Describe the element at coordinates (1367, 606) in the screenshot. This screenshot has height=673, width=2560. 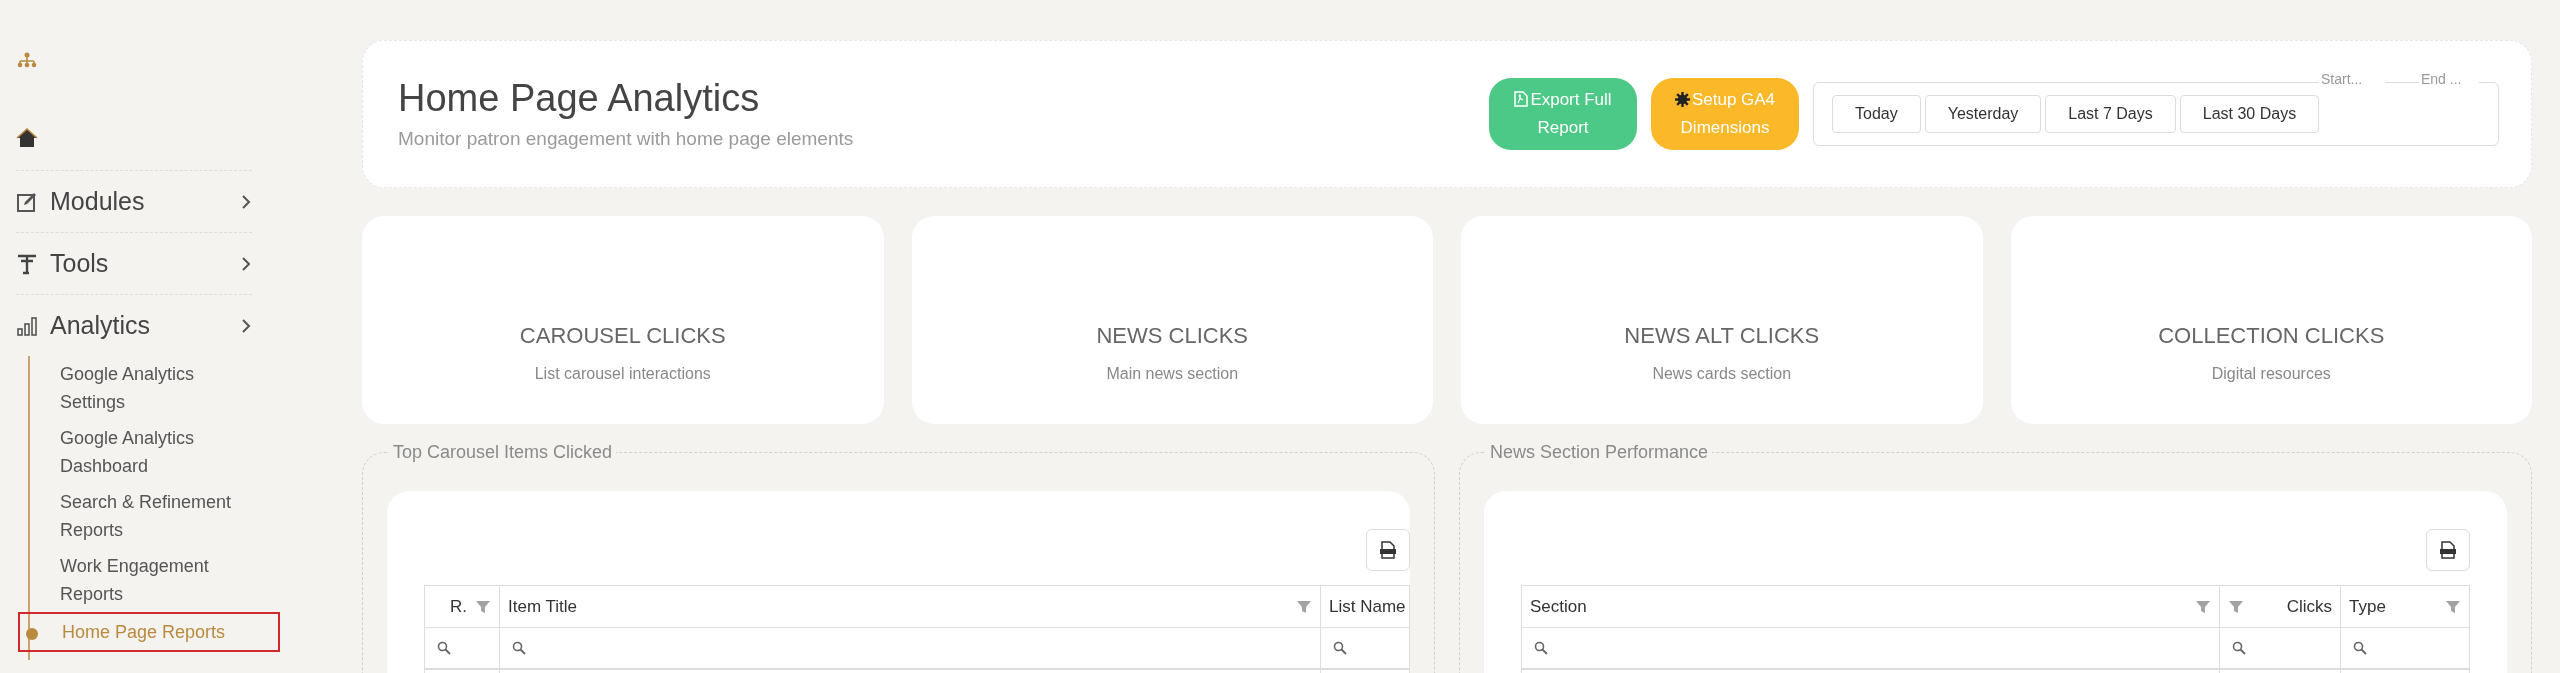
I see `column-header: List Name` at that location.